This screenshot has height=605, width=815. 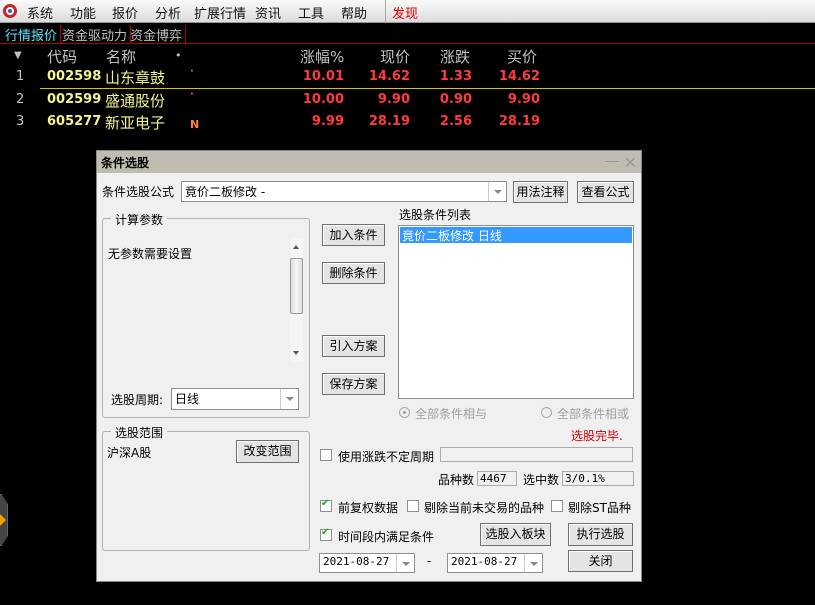 I want to click on date-from-value: 2021-08-27, so click(x=356, y=561).